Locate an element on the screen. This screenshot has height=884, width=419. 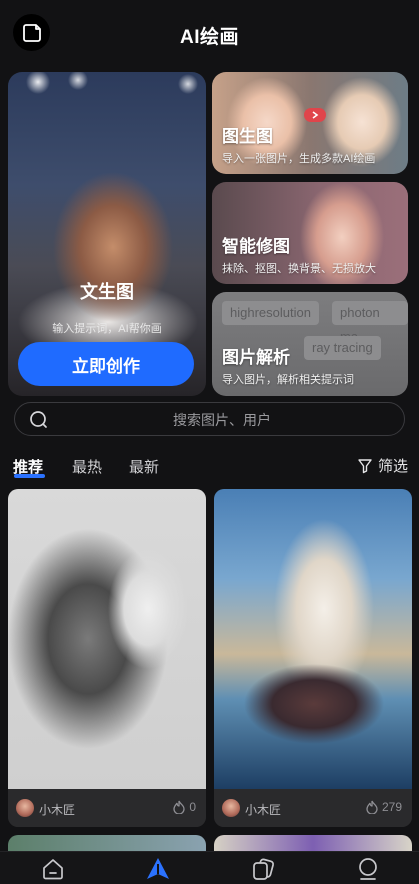
feed-card-footer: 小木匠 0 is located at coordinates (107, 808).